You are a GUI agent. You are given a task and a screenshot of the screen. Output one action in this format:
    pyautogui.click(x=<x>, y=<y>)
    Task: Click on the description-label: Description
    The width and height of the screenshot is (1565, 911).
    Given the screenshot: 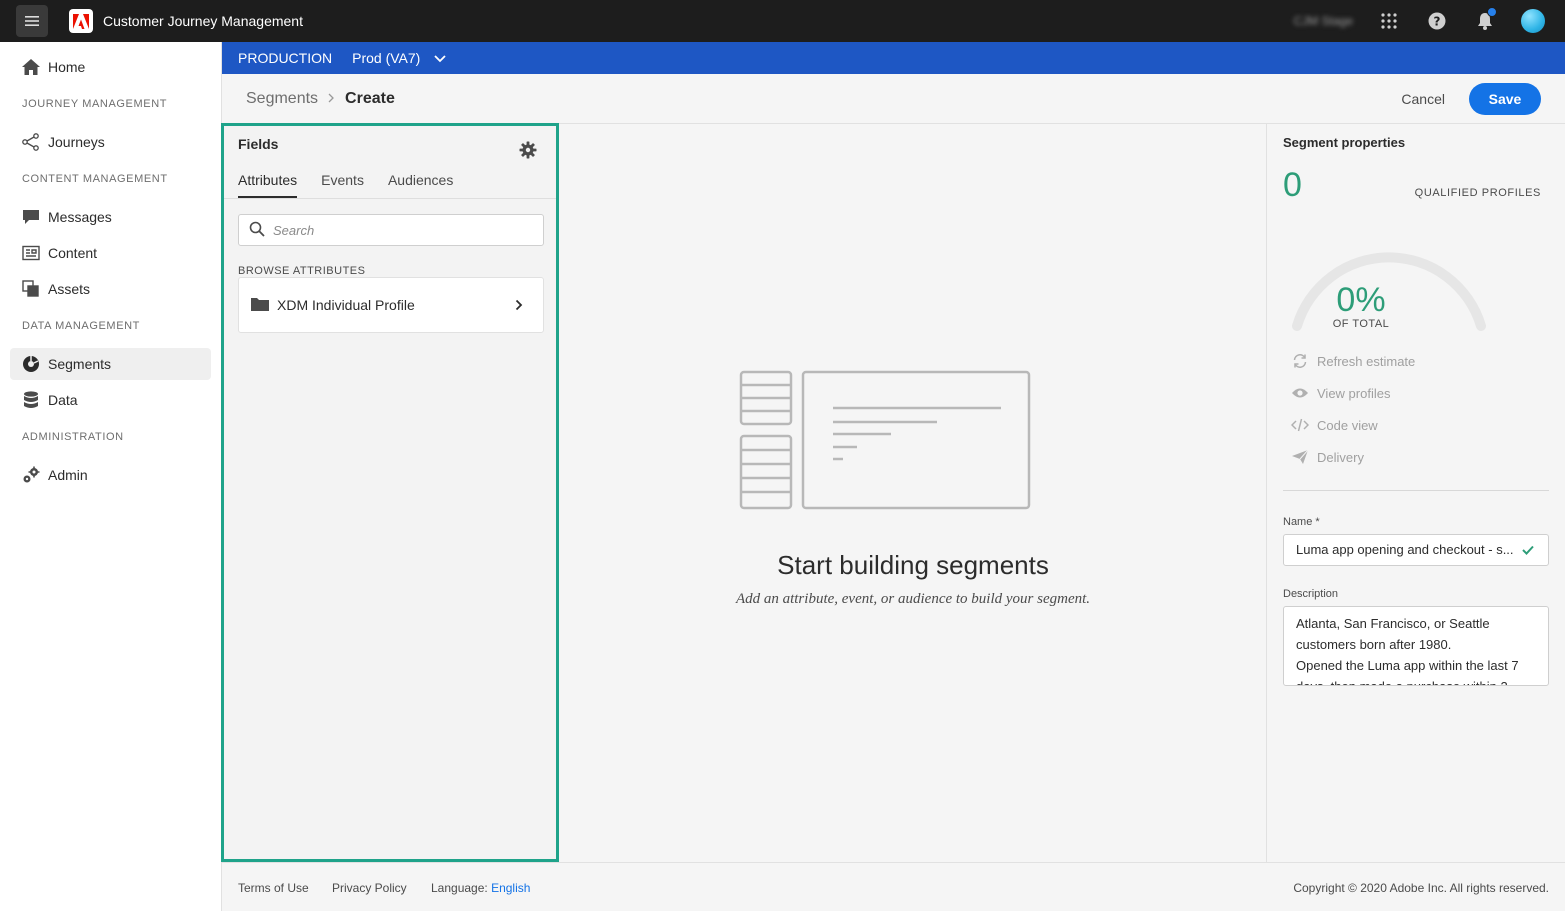 What is the action you would take?
    pyautogui.click(x=1311, y=594)
    